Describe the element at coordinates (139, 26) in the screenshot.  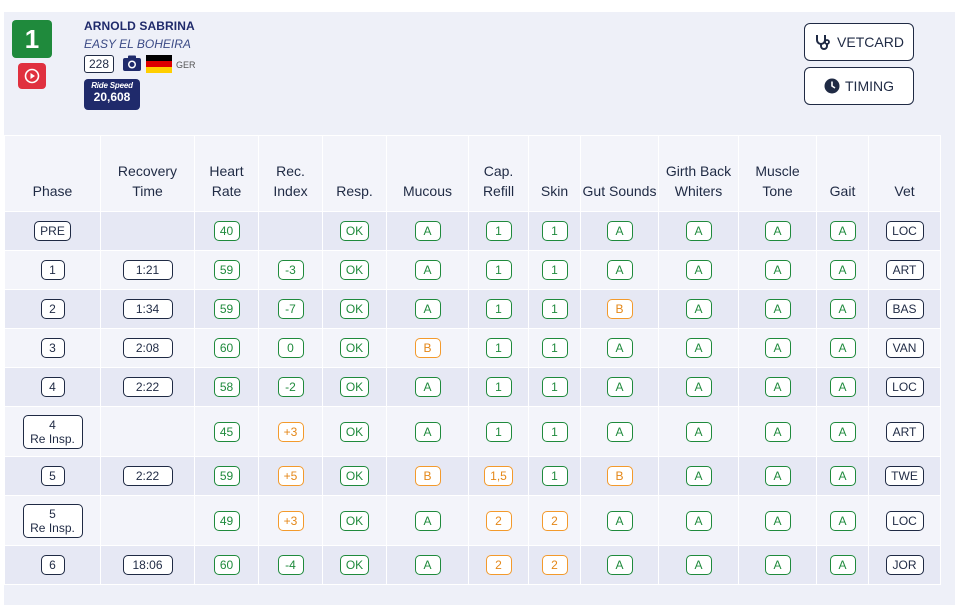
I see `rider-name: ARNOLD SABRINA` at that location.